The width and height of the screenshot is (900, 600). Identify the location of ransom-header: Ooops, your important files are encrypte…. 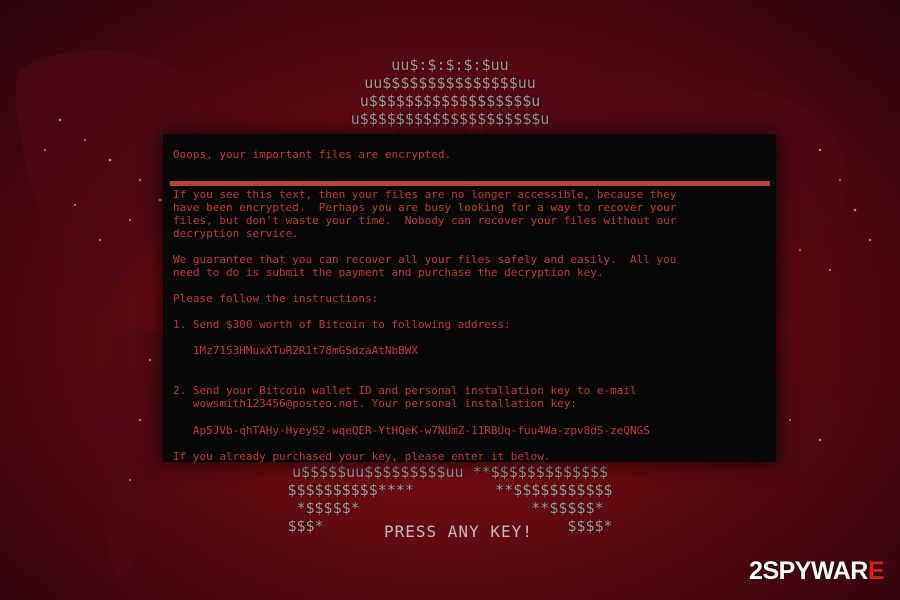
(312, 154).